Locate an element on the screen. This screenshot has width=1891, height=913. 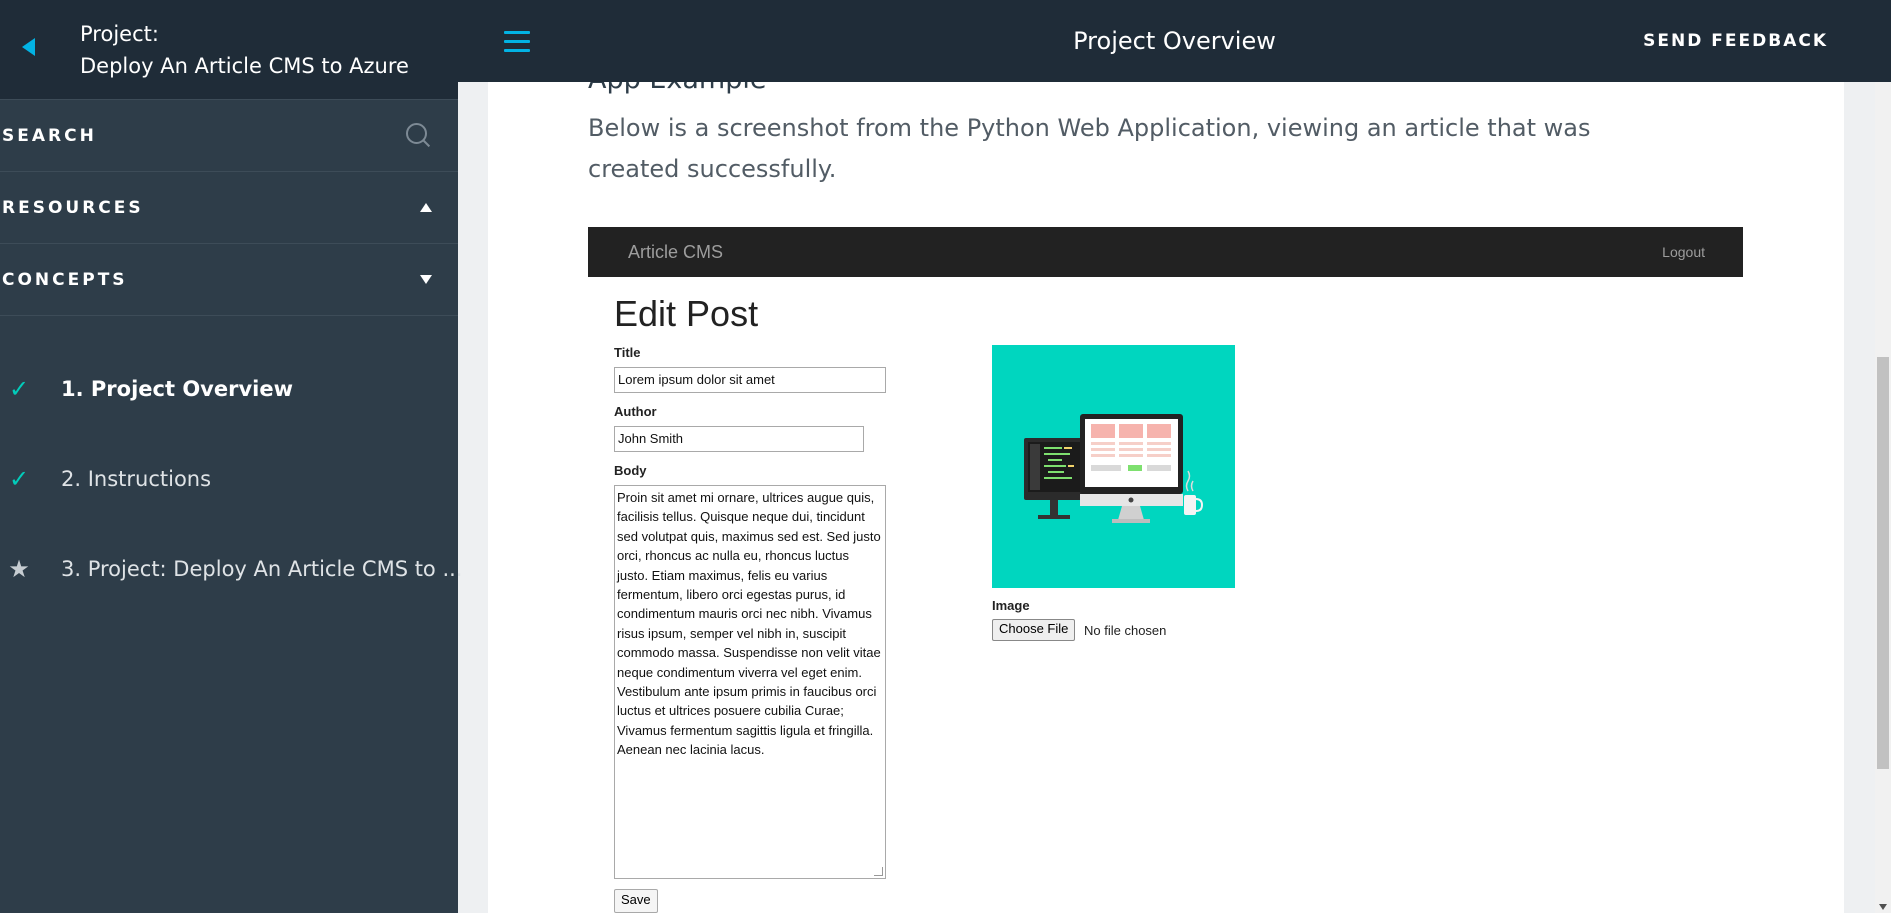
scrollbar is located at coordinates (1883, 497).